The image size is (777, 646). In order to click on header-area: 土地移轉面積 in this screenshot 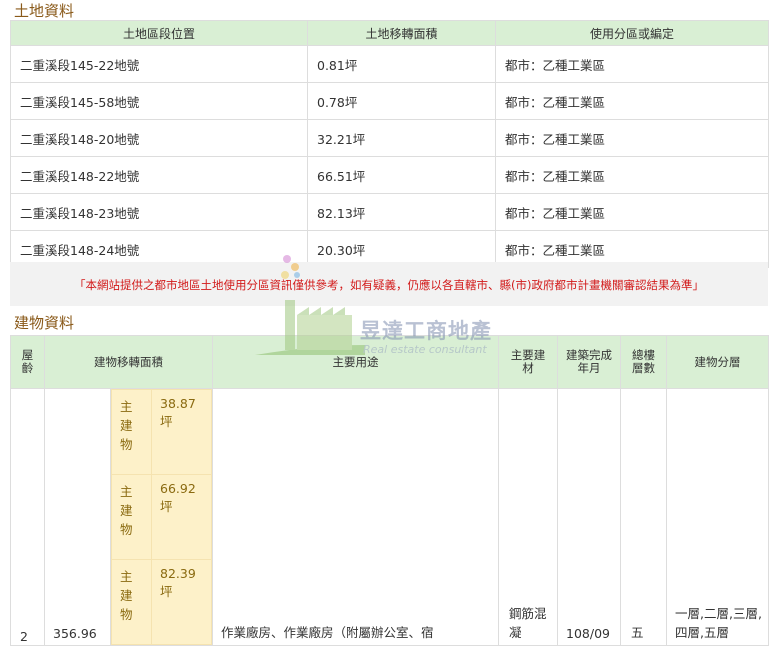, I will do `click(401, 33)`.